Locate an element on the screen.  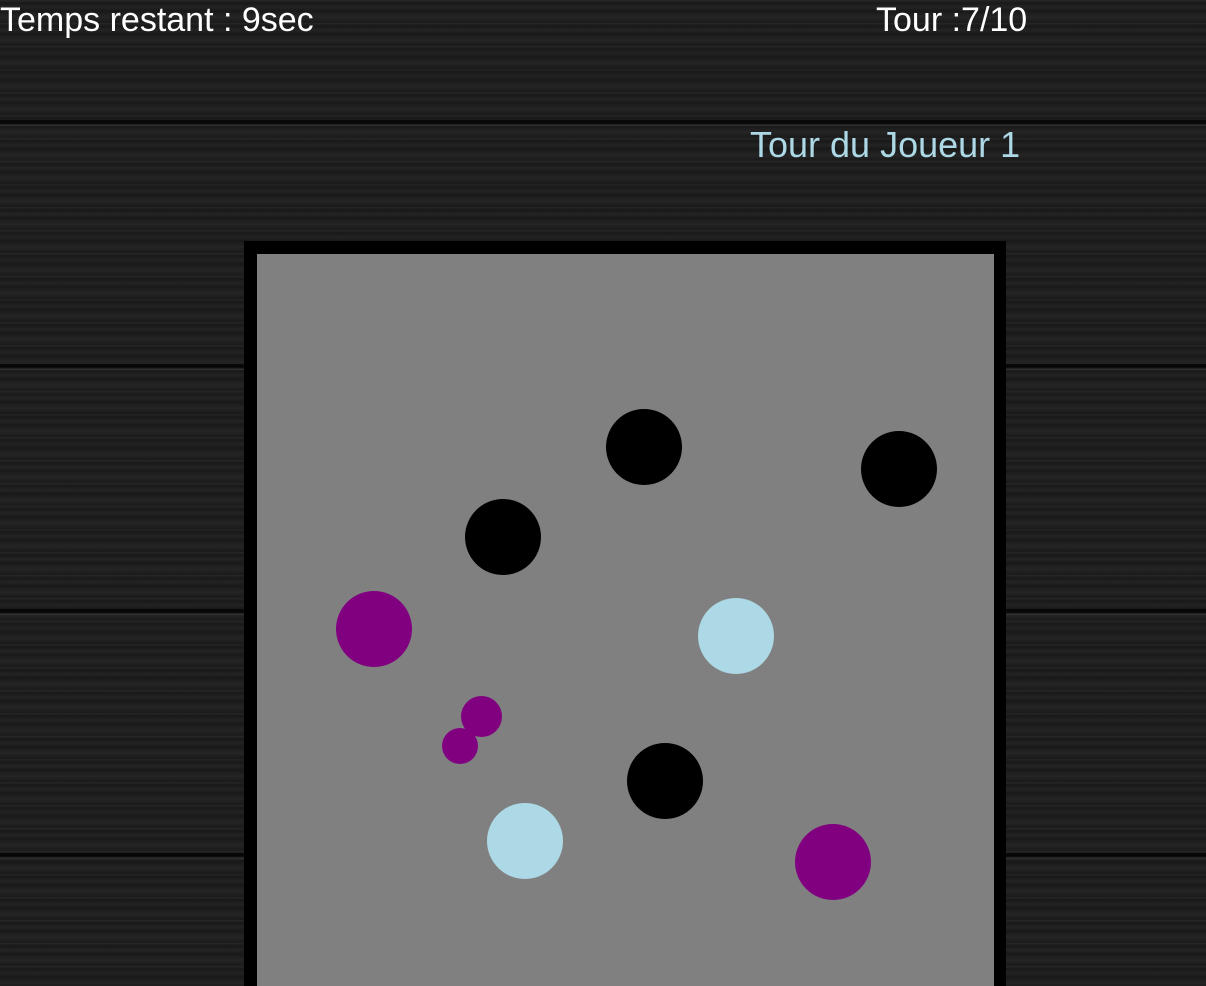
round-counter: Tour :7/10 is located at coordinates (952, 20).